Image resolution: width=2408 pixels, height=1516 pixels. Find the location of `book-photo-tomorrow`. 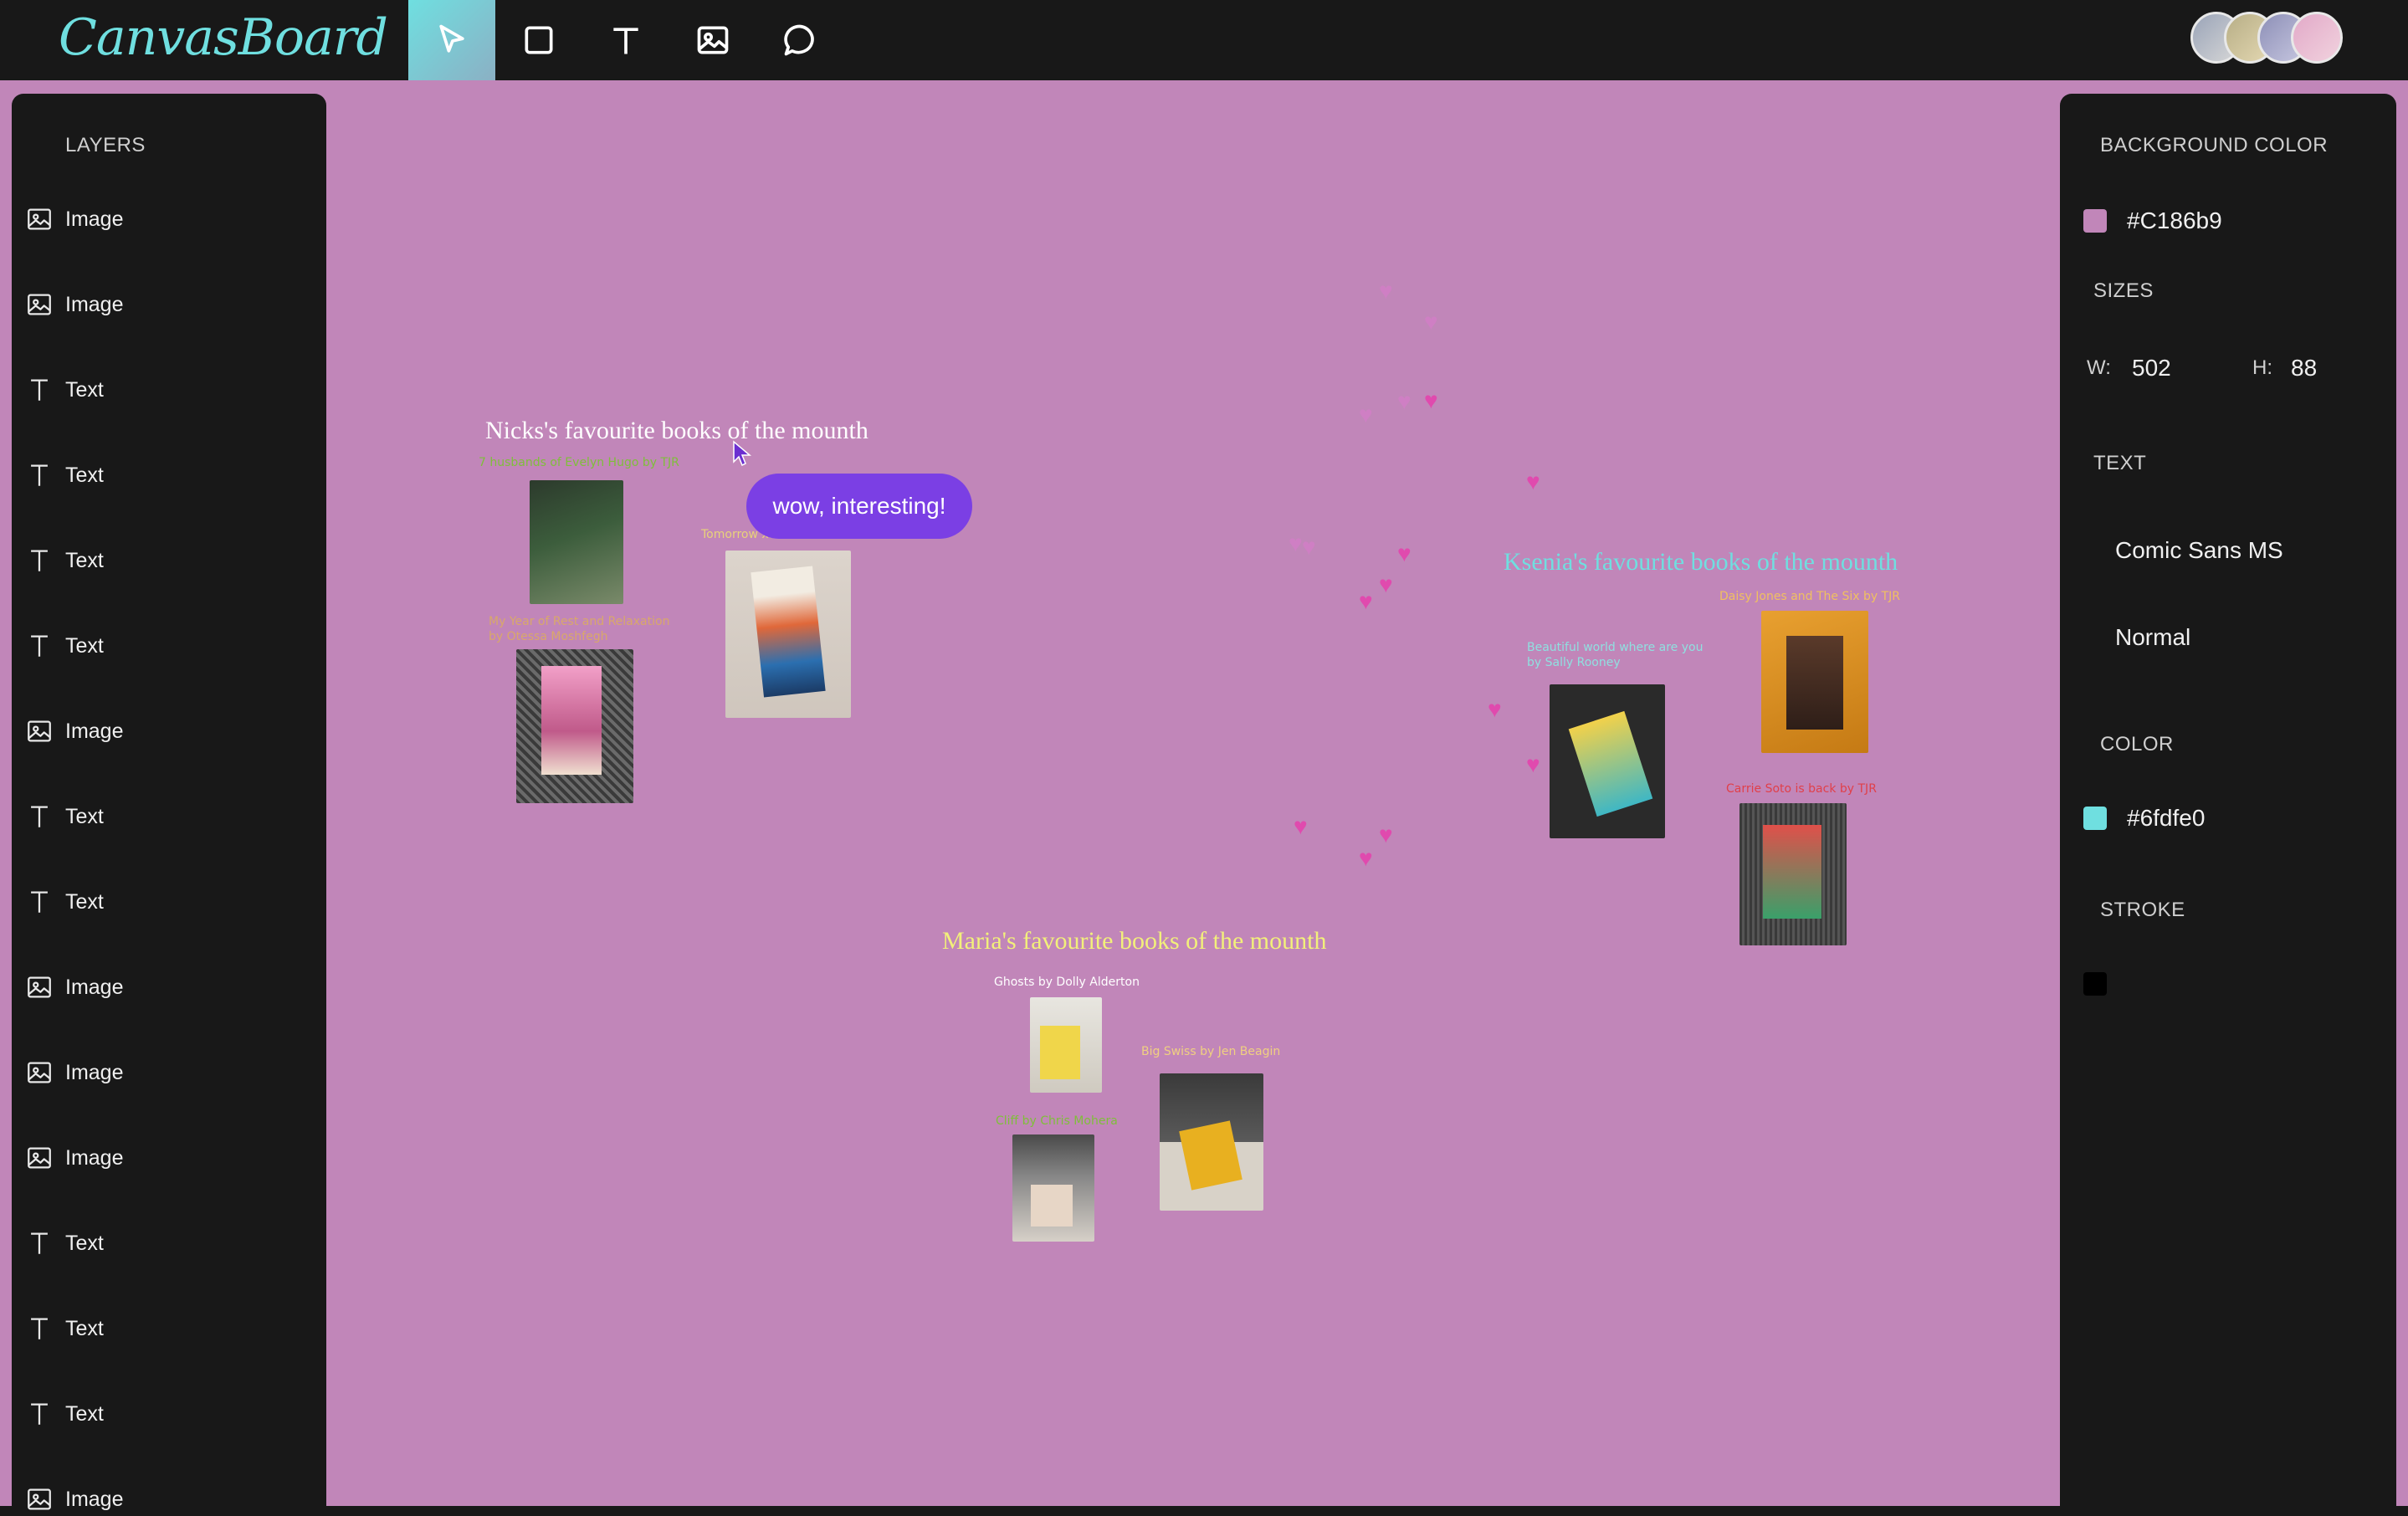

book-photo-tomorrow is located at coordinates (788, 635).